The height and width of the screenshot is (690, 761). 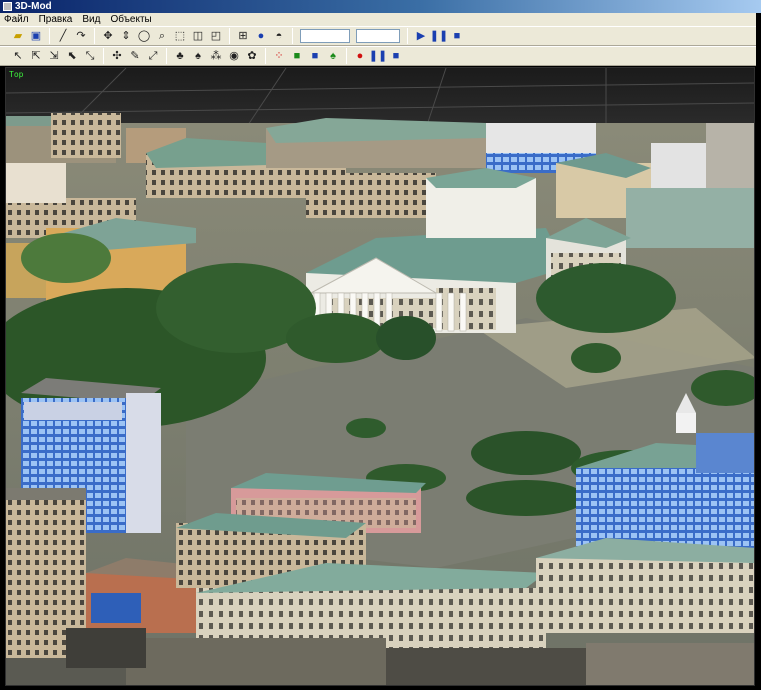 What do you see at coordinates (162, 36) in the screenshot?
I see `zoom-icon: ⌕` at bounding box center [162, 36].